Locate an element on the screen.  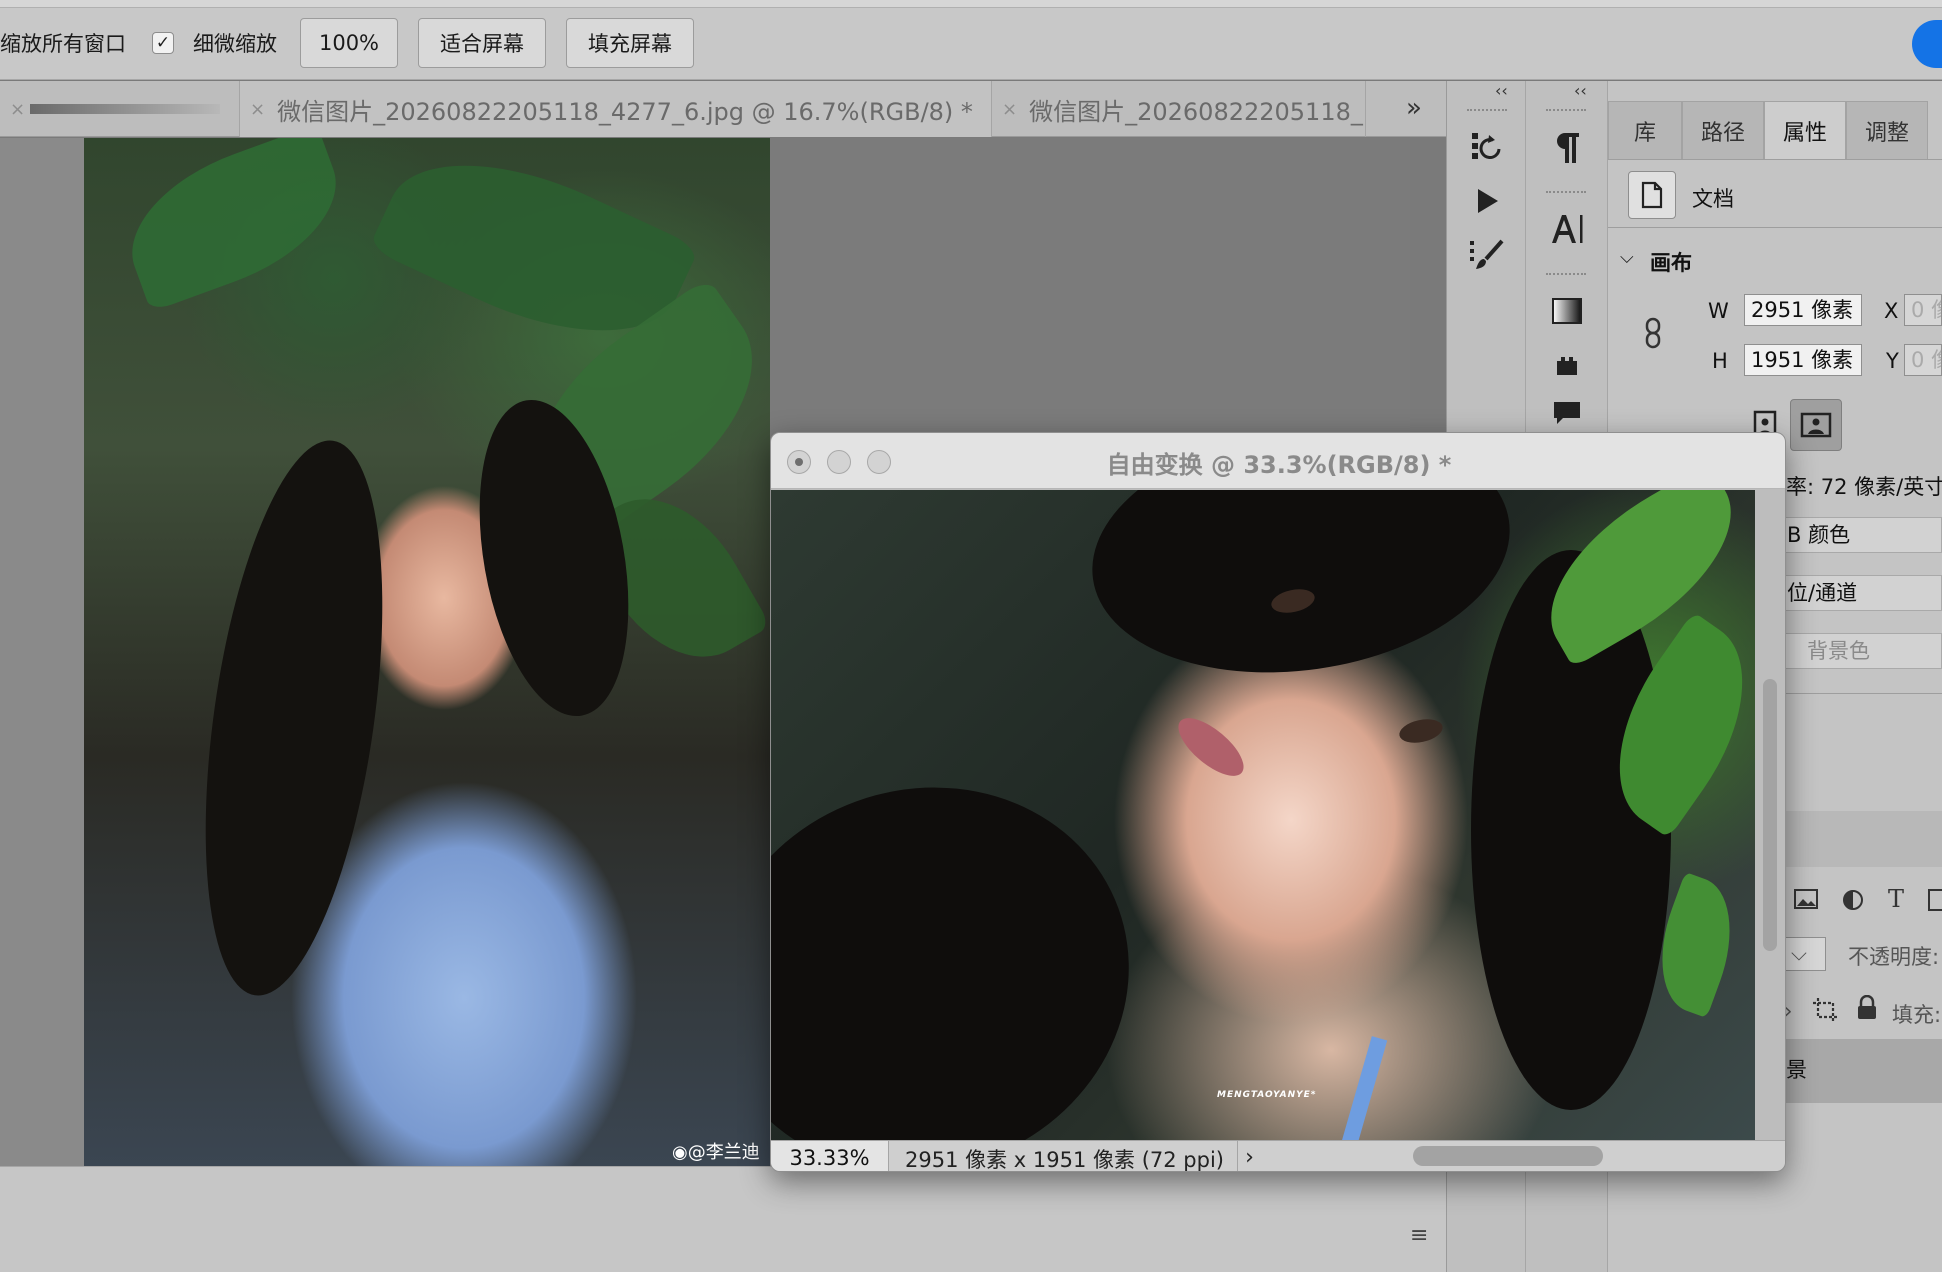
resolution-text: 率: 72 像素/英寸 is located at coordinates (1864, 487).